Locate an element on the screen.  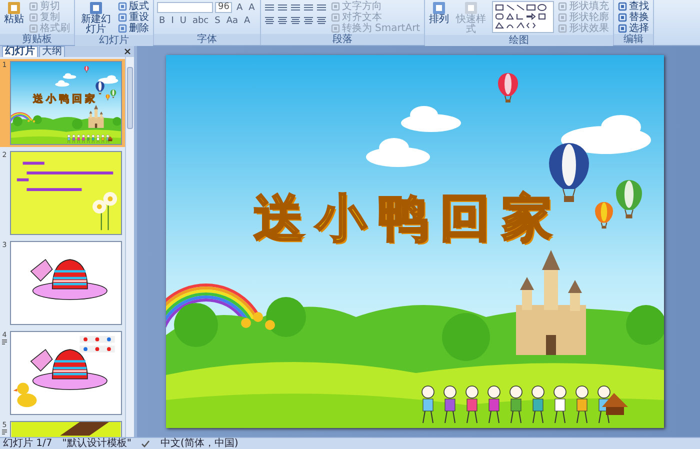
ribbon-button: 版式 is located at coordinates (133, 6).